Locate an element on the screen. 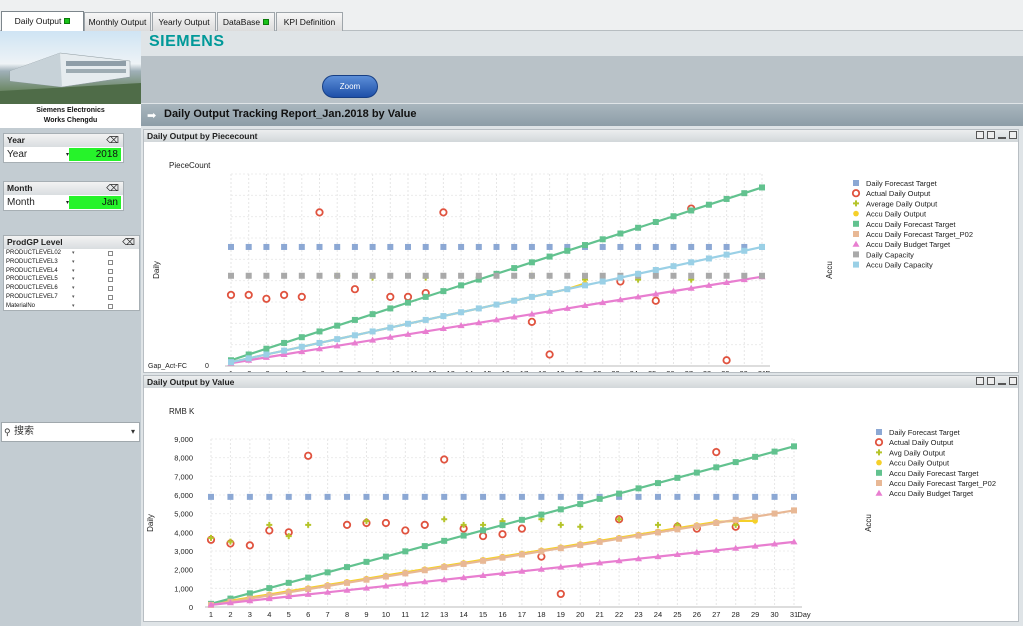 The width and height of the screenshot is (1023, 626). tab-kpi-definition: KPI Definition is located at coordinates (309, 21).